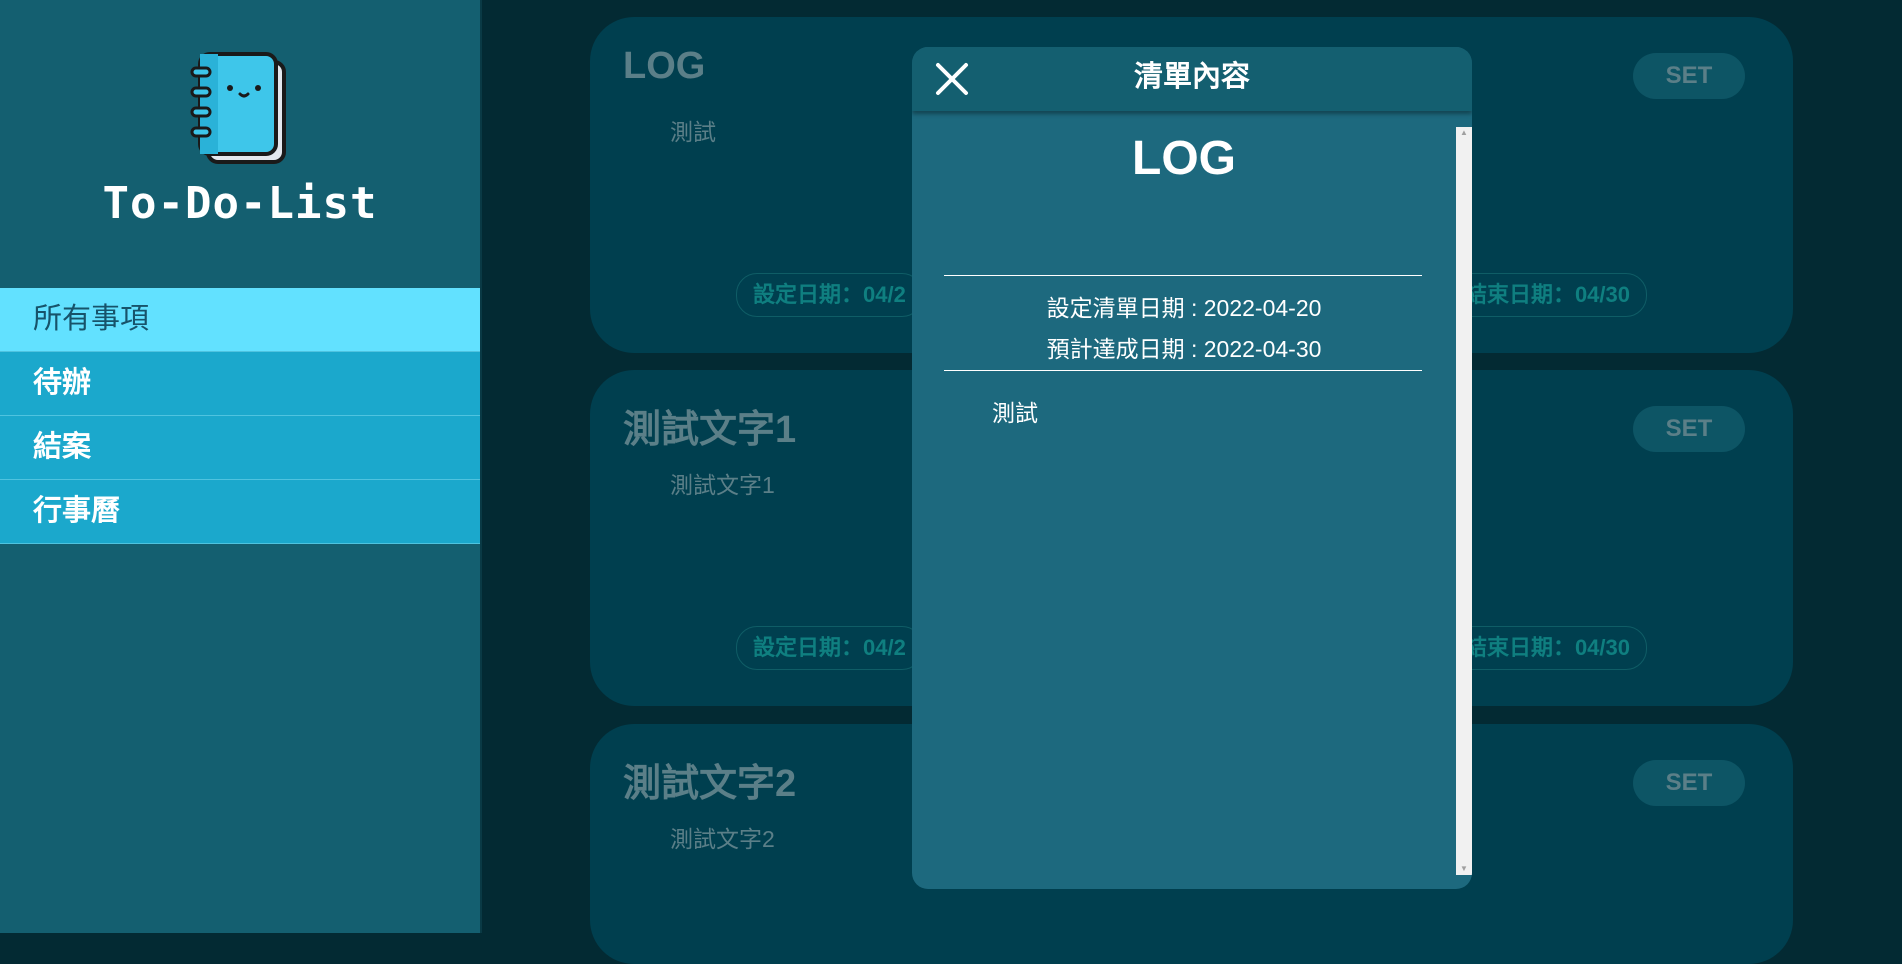  Describe the element at coordinates (240, 320) in the screenshot. I see `sidebar-item-all: 所有事項` at that location.